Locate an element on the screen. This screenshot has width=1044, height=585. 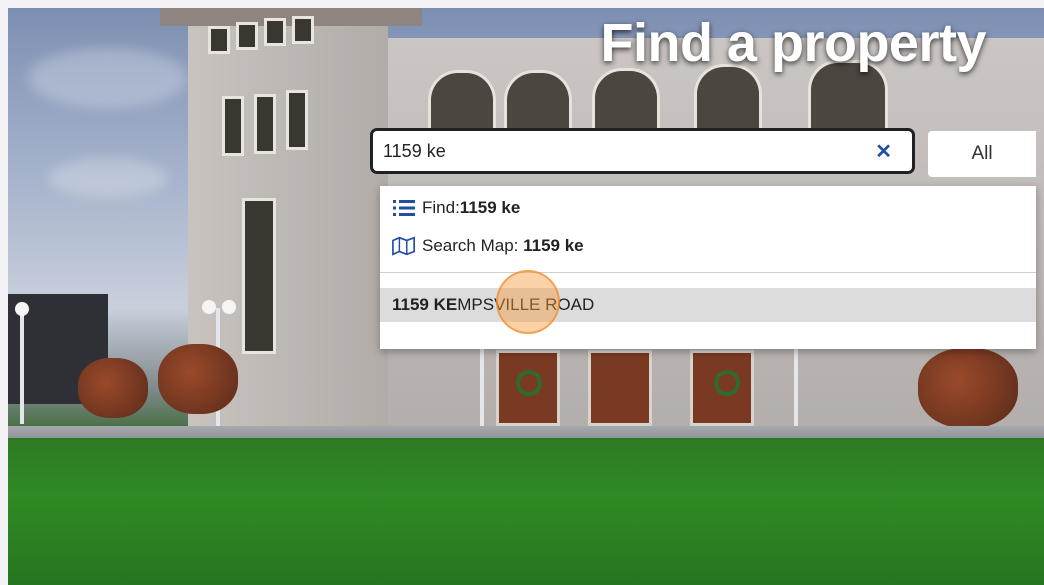
door is located at coordinates (620, 388).